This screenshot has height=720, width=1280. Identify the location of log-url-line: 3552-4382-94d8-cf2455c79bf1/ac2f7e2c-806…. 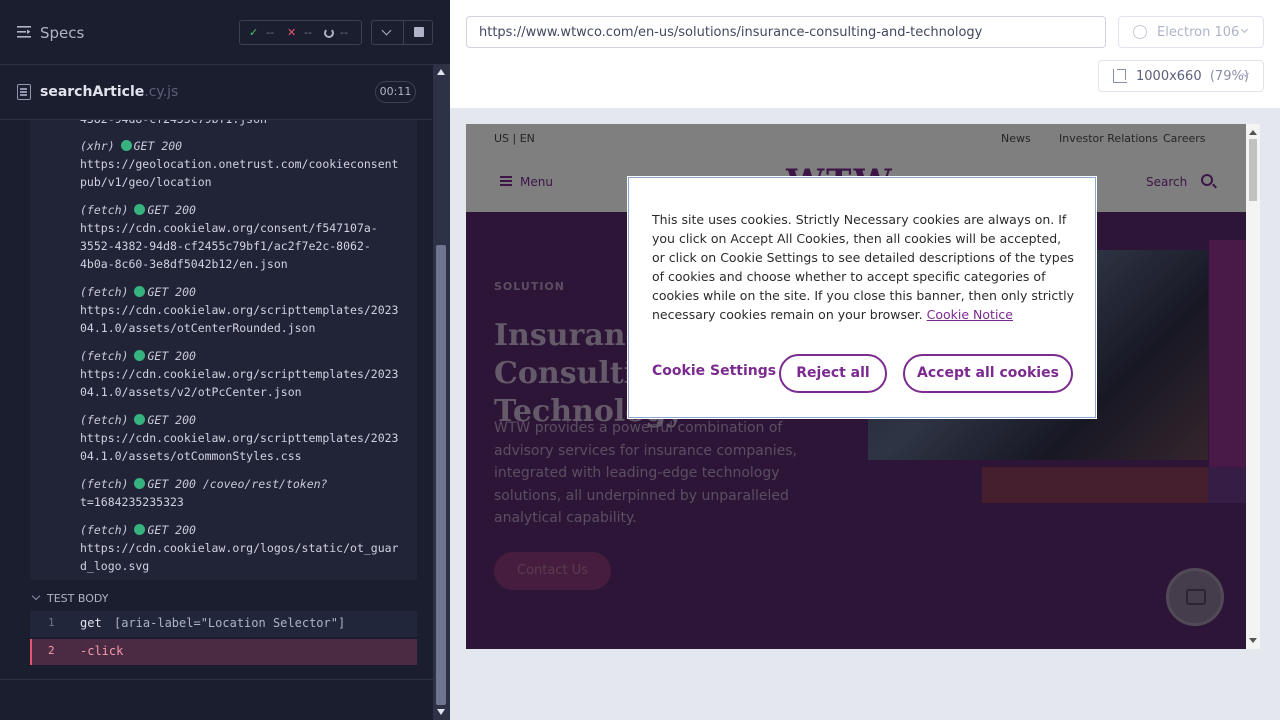
(225, 246).